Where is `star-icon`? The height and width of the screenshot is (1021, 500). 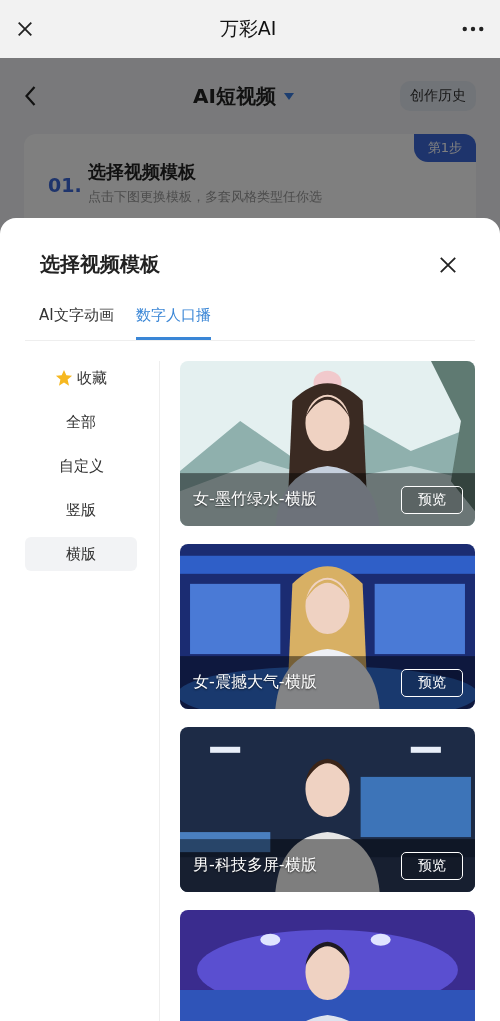
star-icon is located at coordinates (64, 378).